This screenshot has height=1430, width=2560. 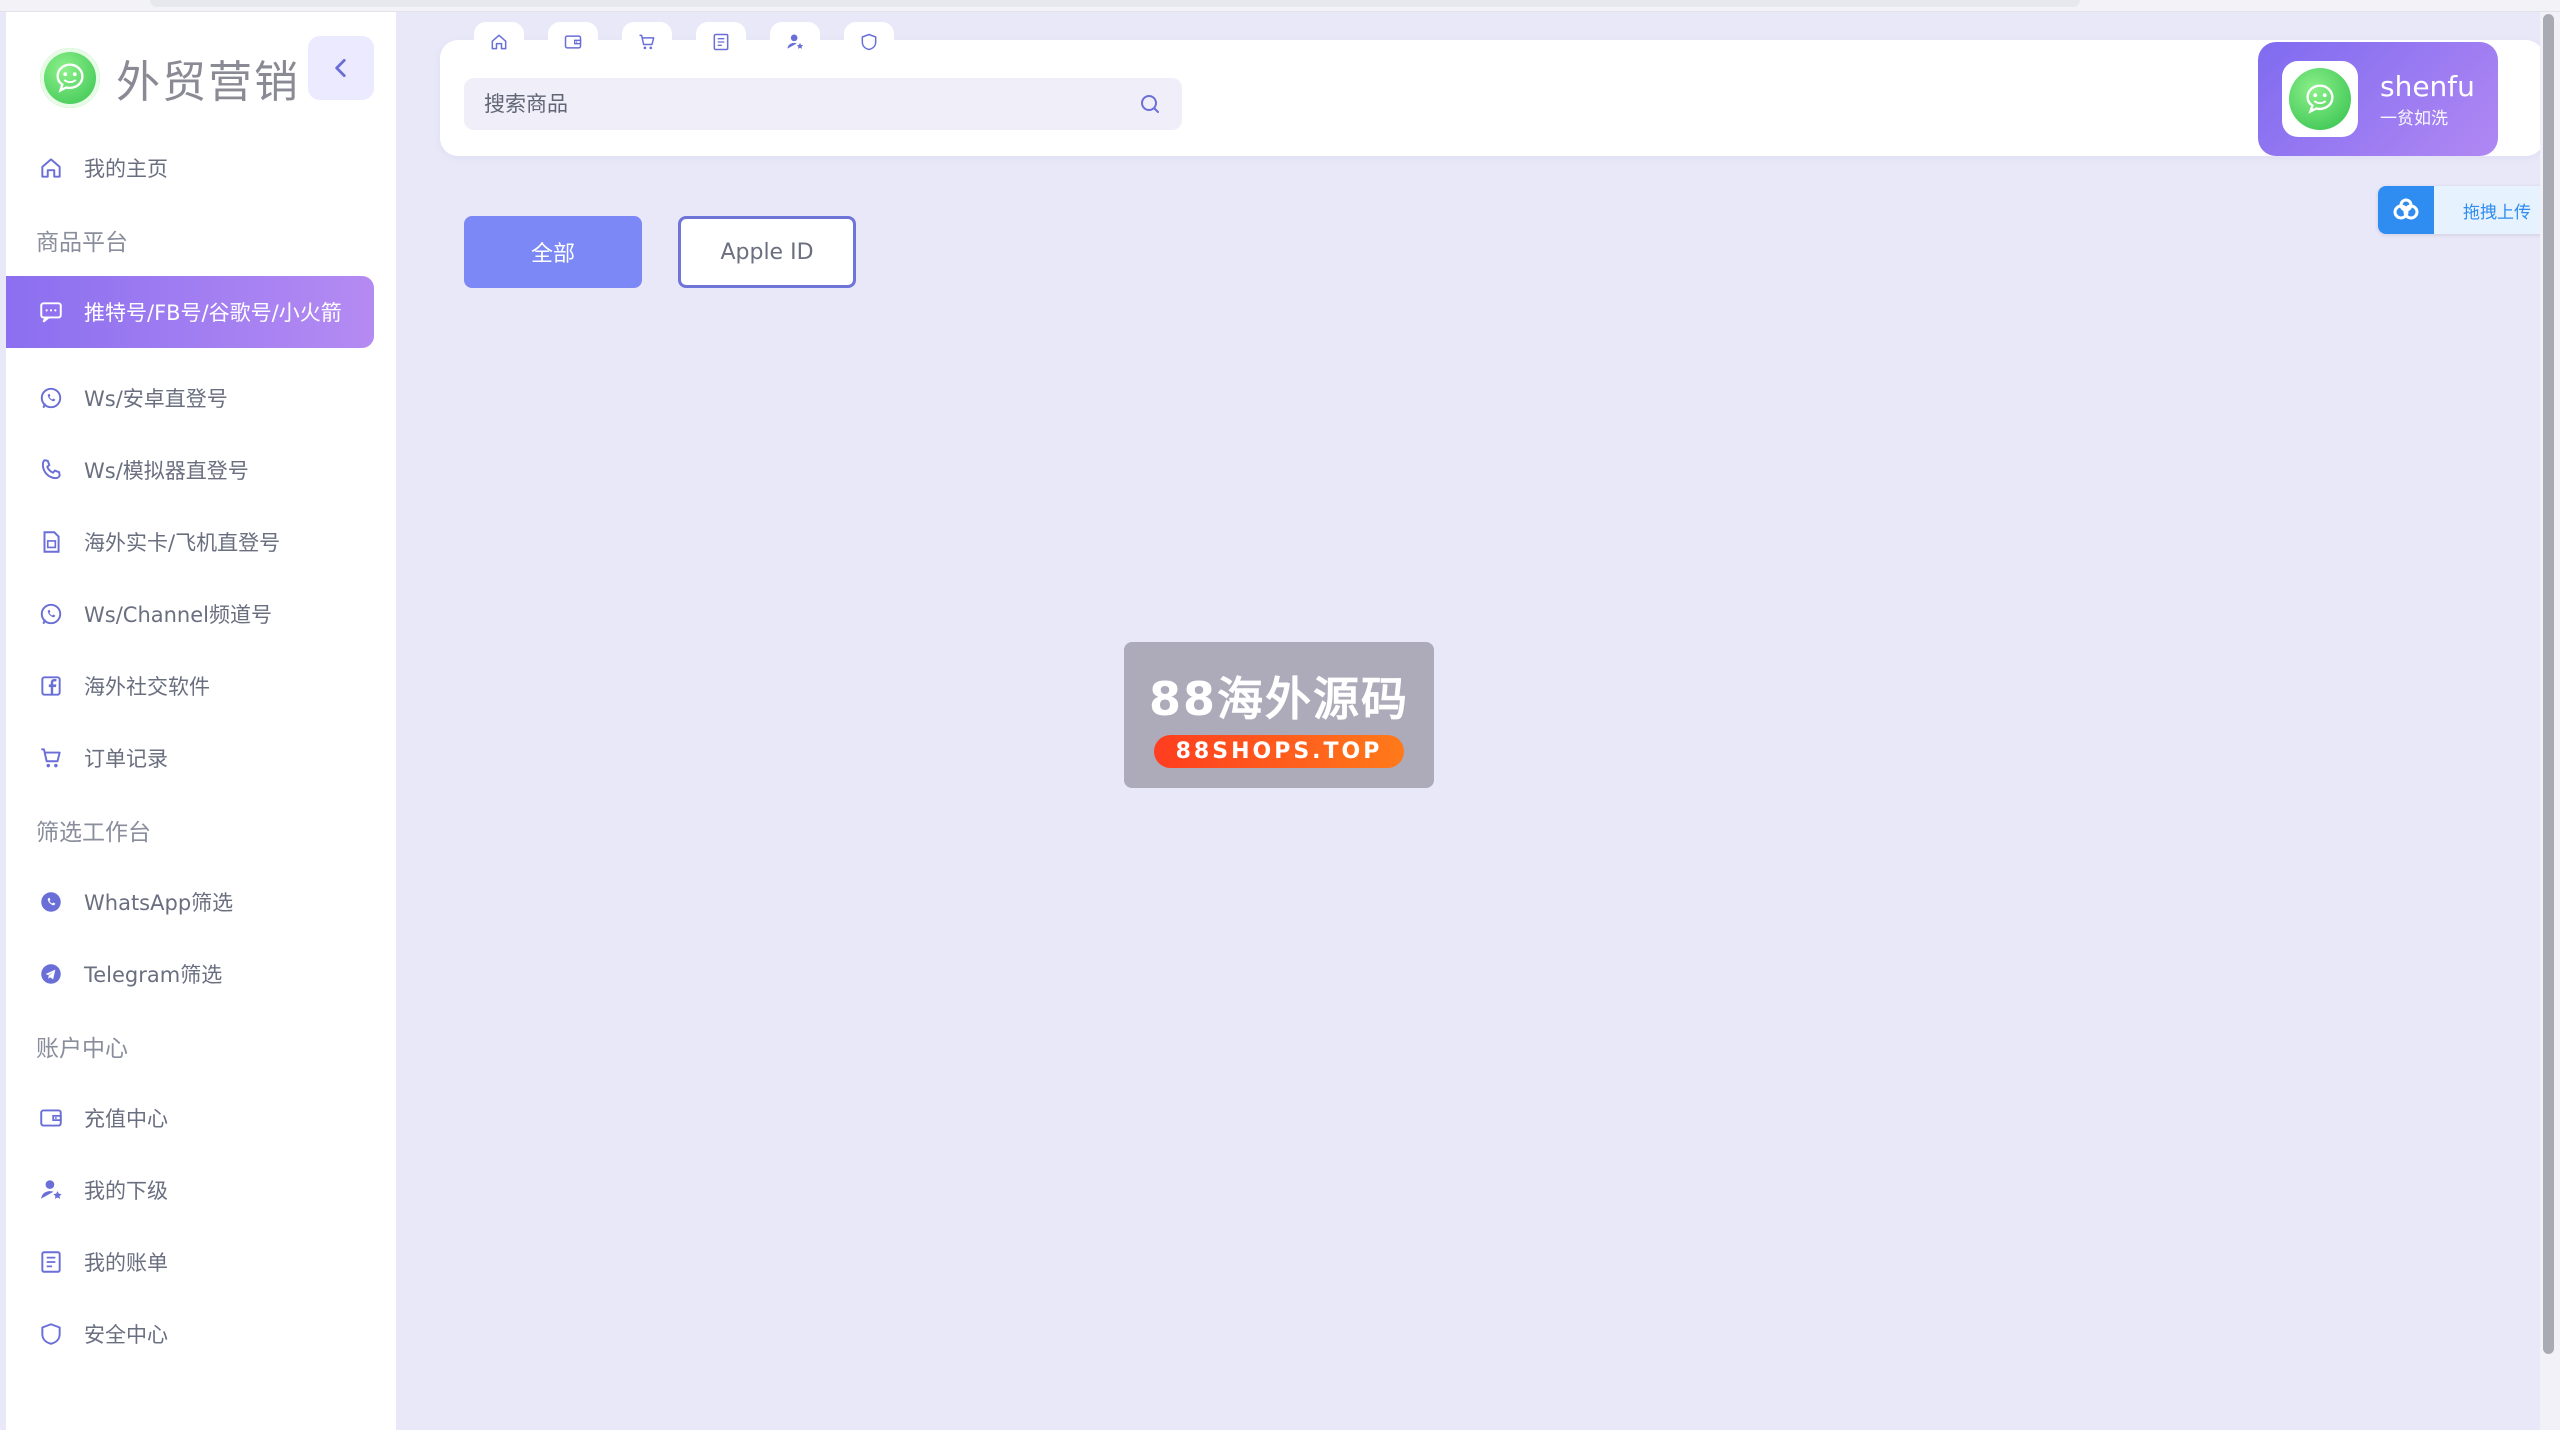 What do you see at coordinates (126, 759) in the screenshot?
I see `sidebar-item-label: 订单记录` at bounding box center [126, 759].